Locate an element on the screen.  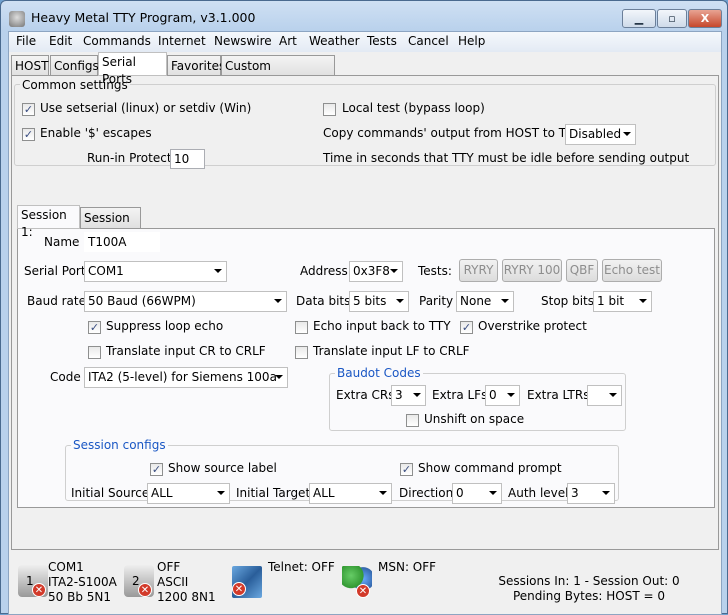
address-label: Address is located at coordinates (324, 271).